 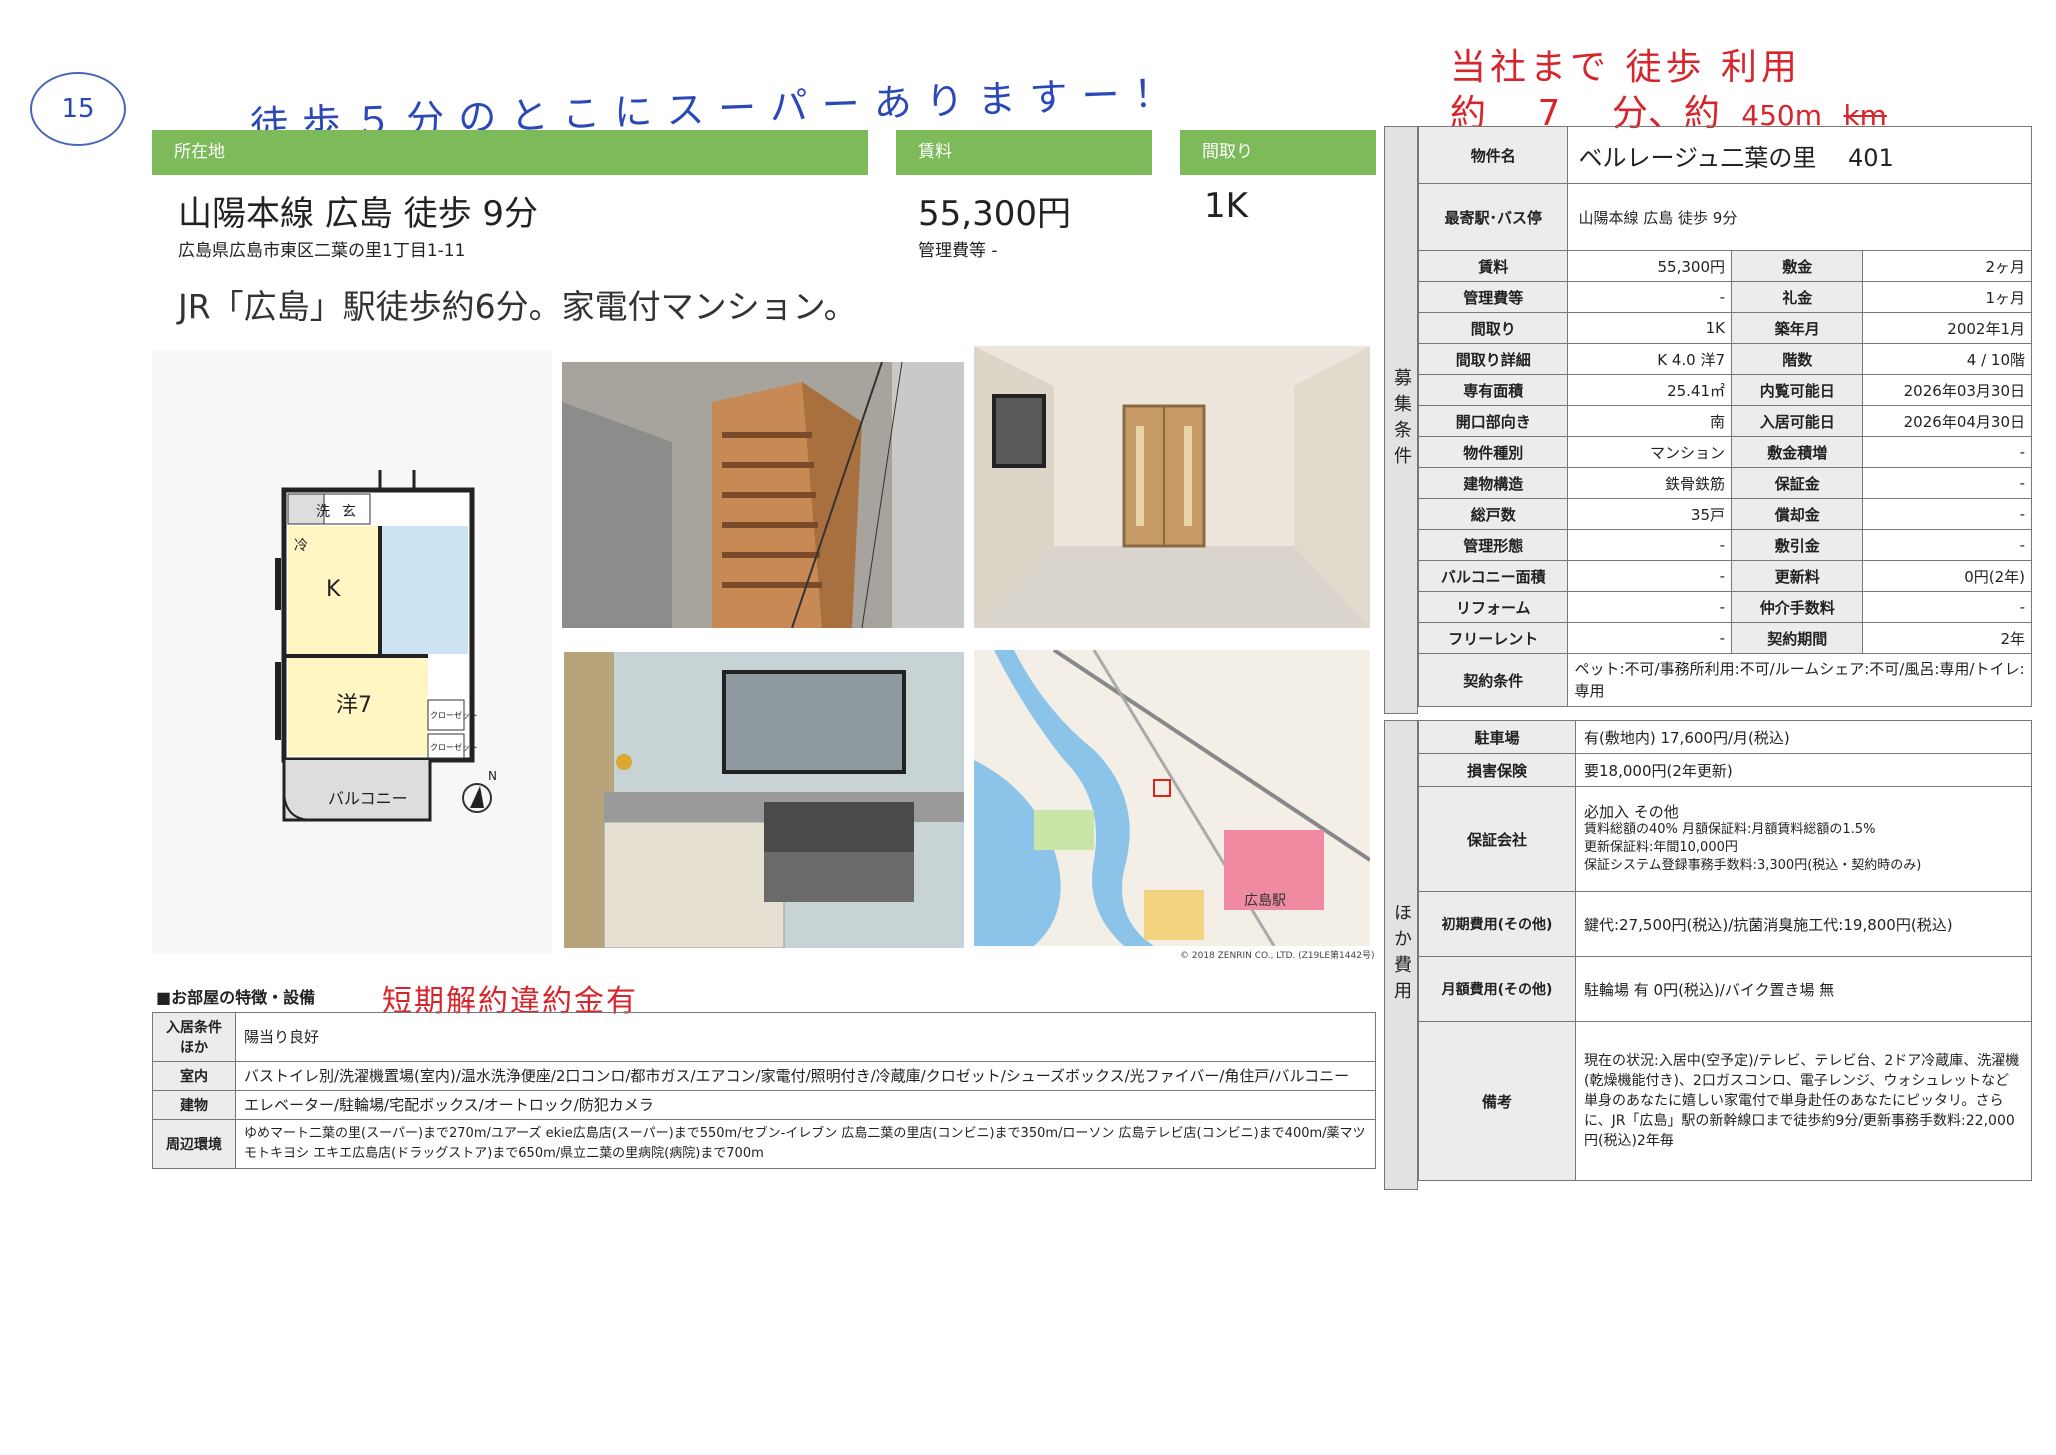 I want to click on feature-row: 建物 エレベーター/駐輪場/宅配ボックス/オートロック/防犯カメラ, so click(x=764, y=1105).